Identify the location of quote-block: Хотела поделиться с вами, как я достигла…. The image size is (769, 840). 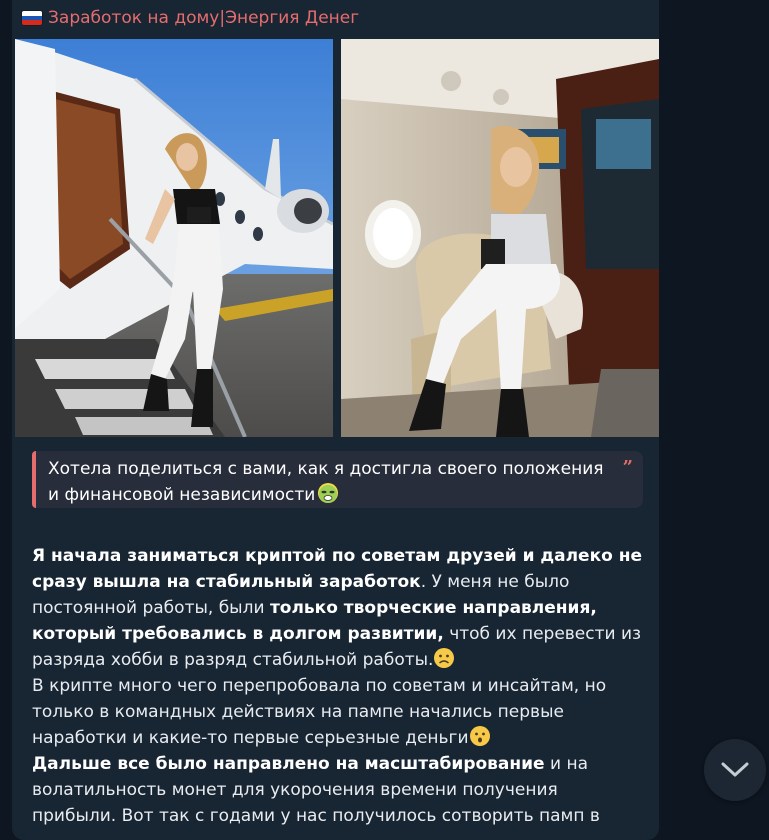
(337, 479).